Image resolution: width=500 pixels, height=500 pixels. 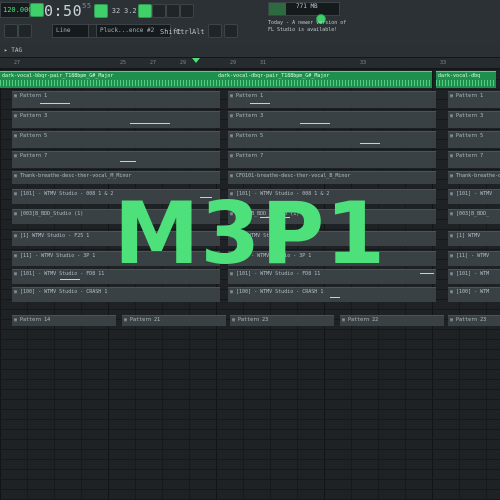 I want to click on audio-clip: dark-vocal-bbqr-pair_T188bpm_G#_Major, so click(x=108, y=79).